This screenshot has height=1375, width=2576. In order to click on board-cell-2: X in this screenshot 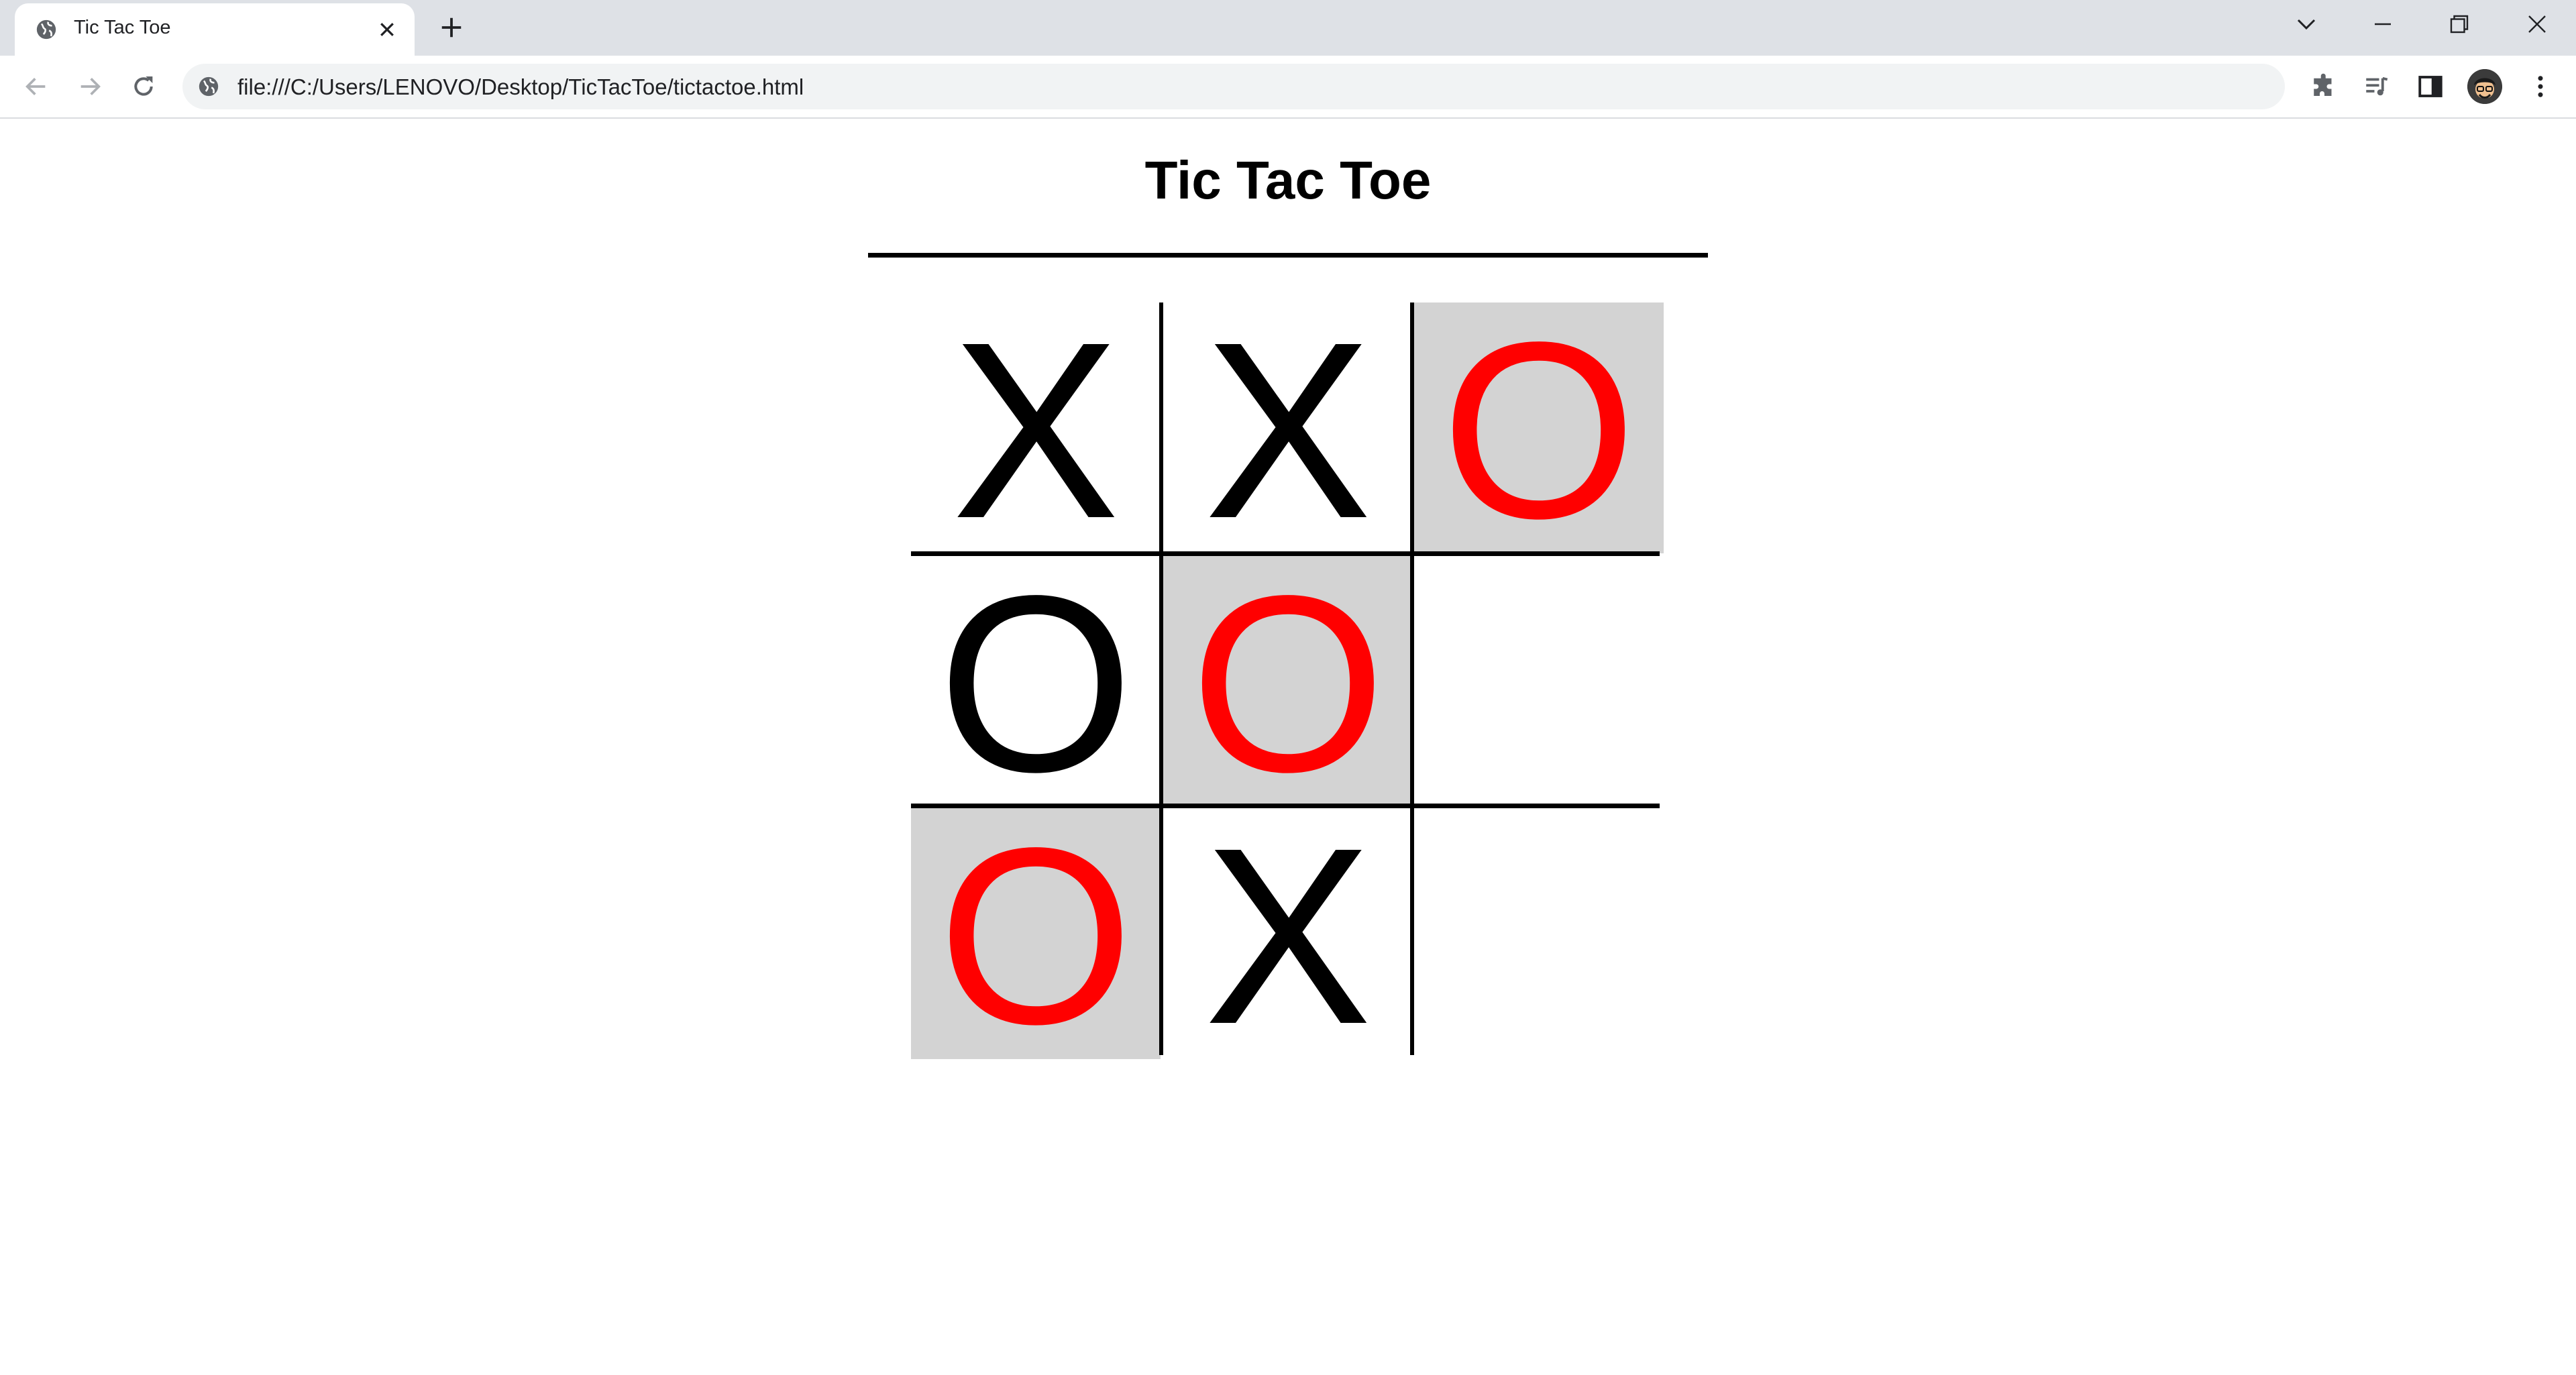, I will do `click(1288, 429)`.